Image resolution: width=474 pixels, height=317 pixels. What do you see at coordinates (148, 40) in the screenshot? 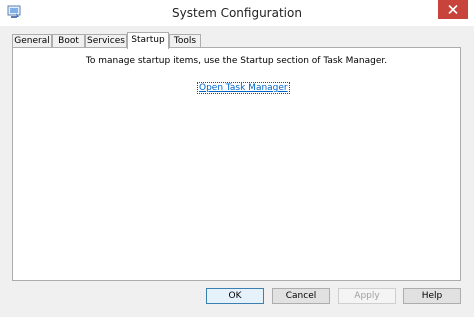
I see `tab-startup: Startup` at bounding box center [148, 40].